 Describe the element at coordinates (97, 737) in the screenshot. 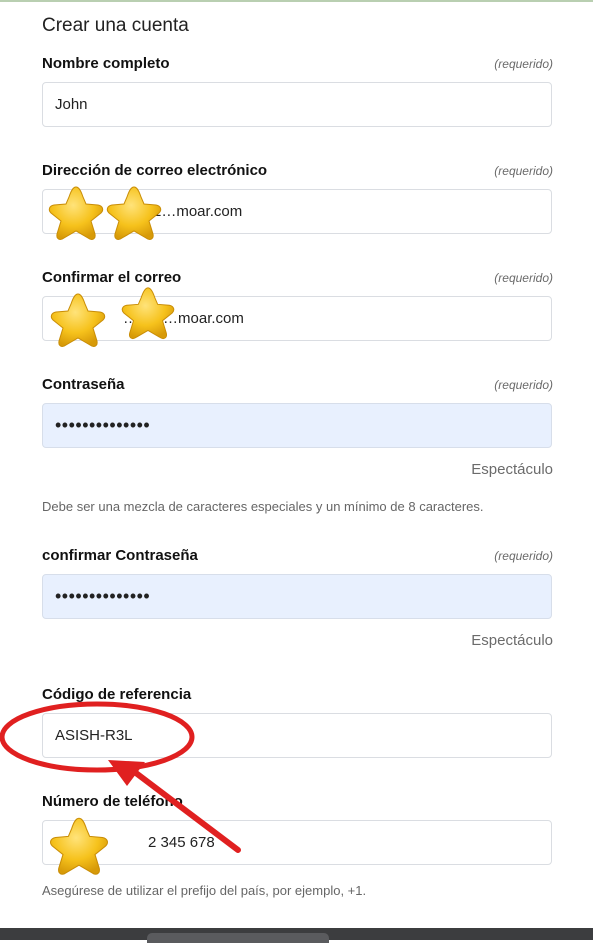

I see `red-circle-annotation` at that location.